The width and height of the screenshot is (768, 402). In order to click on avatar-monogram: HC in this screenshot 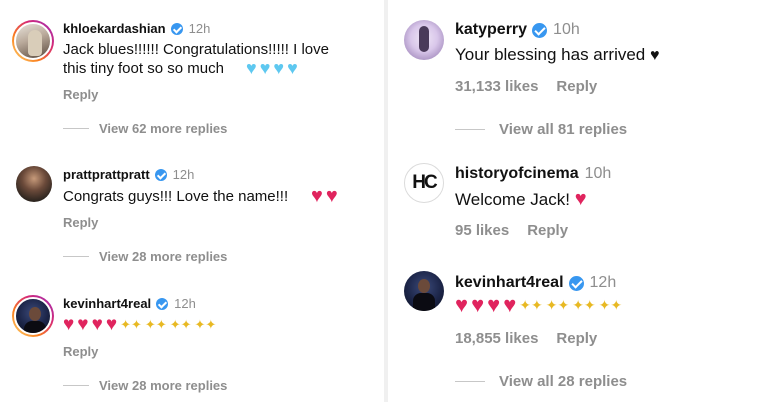, I will do `click(424, 182)`.